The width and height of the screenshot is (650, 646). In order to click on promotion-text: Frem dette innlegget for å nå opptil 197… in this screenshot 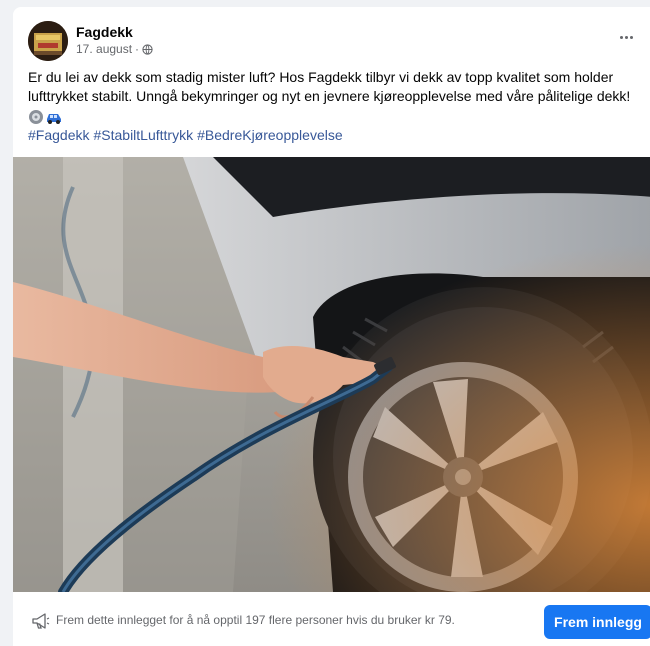, I will do `click(255, 620)`.